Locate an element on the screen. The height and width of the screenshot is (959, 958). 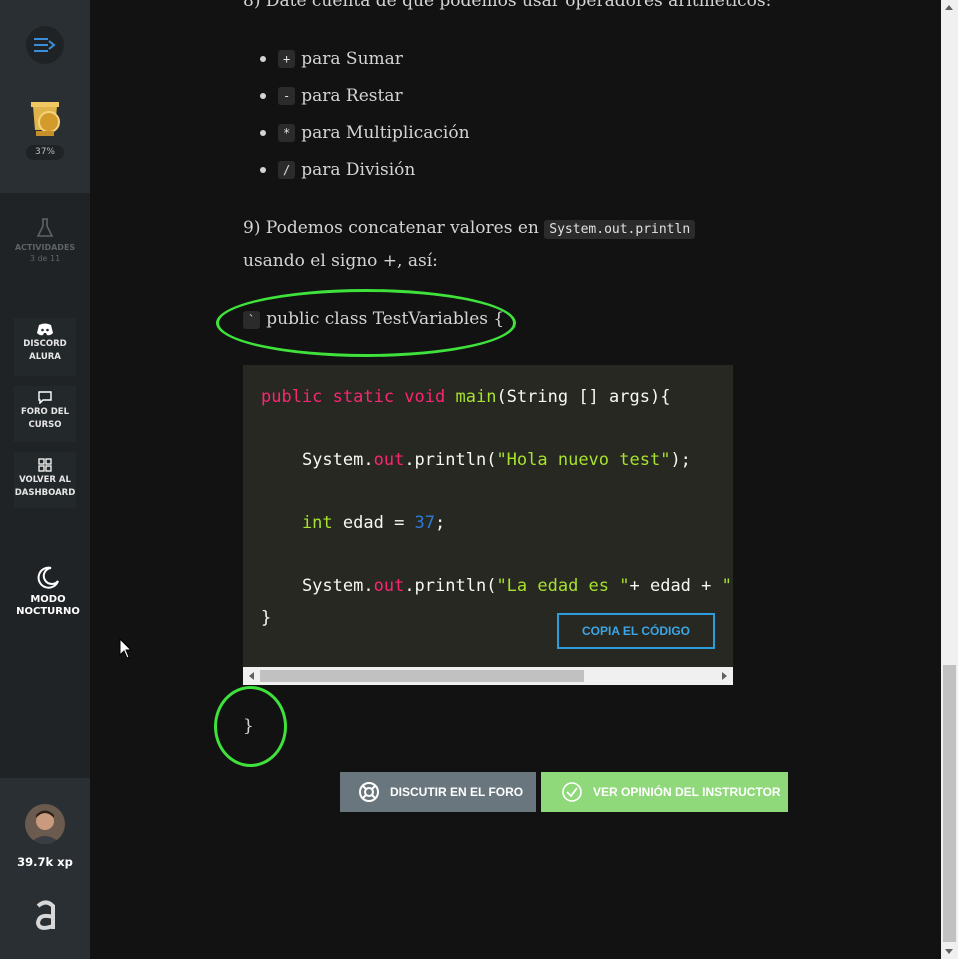
discuss-in-forum-label: DISCUTIR EN EL FORO is located at coordinates (457, 792).